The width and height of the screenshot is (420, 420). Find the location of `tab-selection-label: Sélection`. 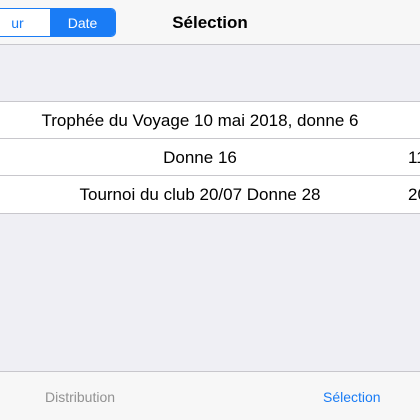

tab-selection-label: Sélection is located at coordinates (352, 396).